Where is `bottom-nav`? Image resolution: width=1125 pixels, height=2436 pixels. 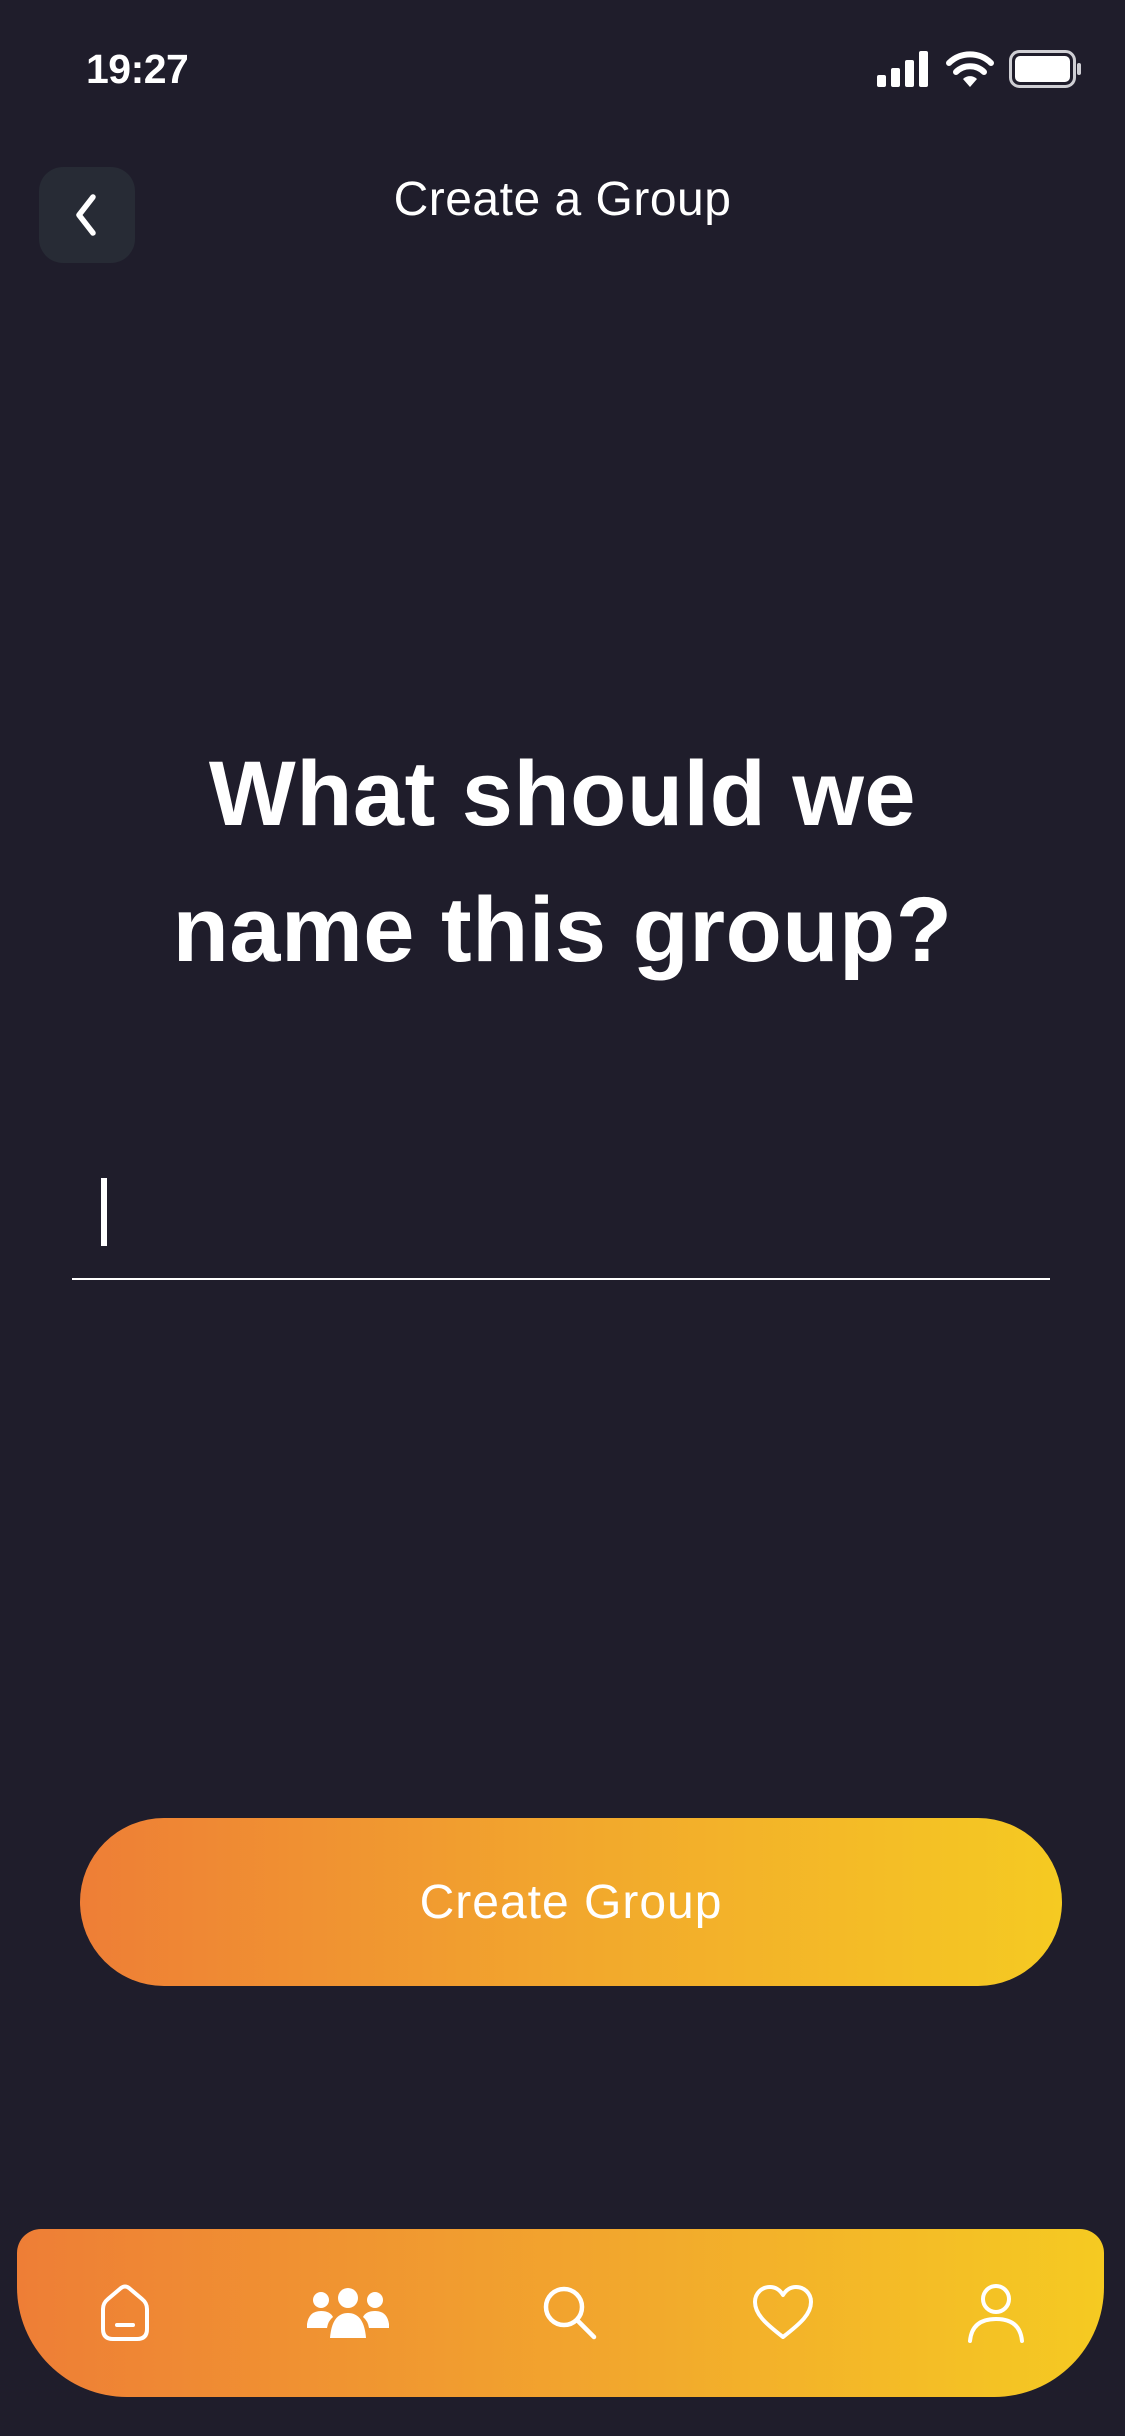 bottom-nav is located at coordinates (560, 2313).